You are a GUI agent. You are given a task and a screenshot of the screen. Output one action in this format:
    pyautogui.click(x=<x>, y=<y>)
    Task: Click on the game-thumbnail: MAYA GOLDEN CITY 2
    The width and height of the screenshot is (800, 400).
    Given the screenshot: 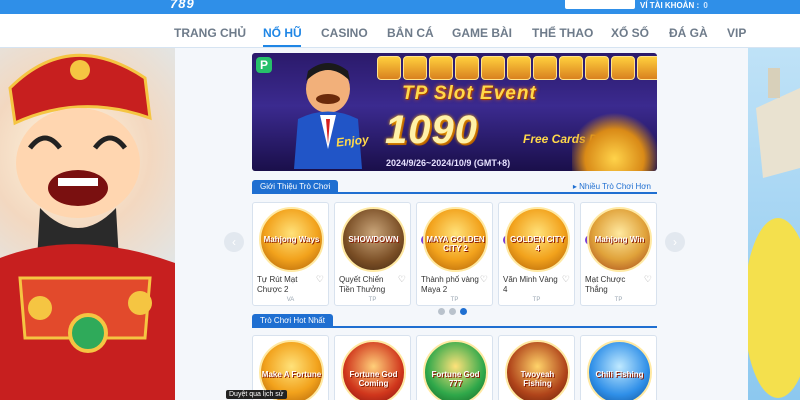 What is the action you would take?
    pyautogui.click(x=455, y=239)
    